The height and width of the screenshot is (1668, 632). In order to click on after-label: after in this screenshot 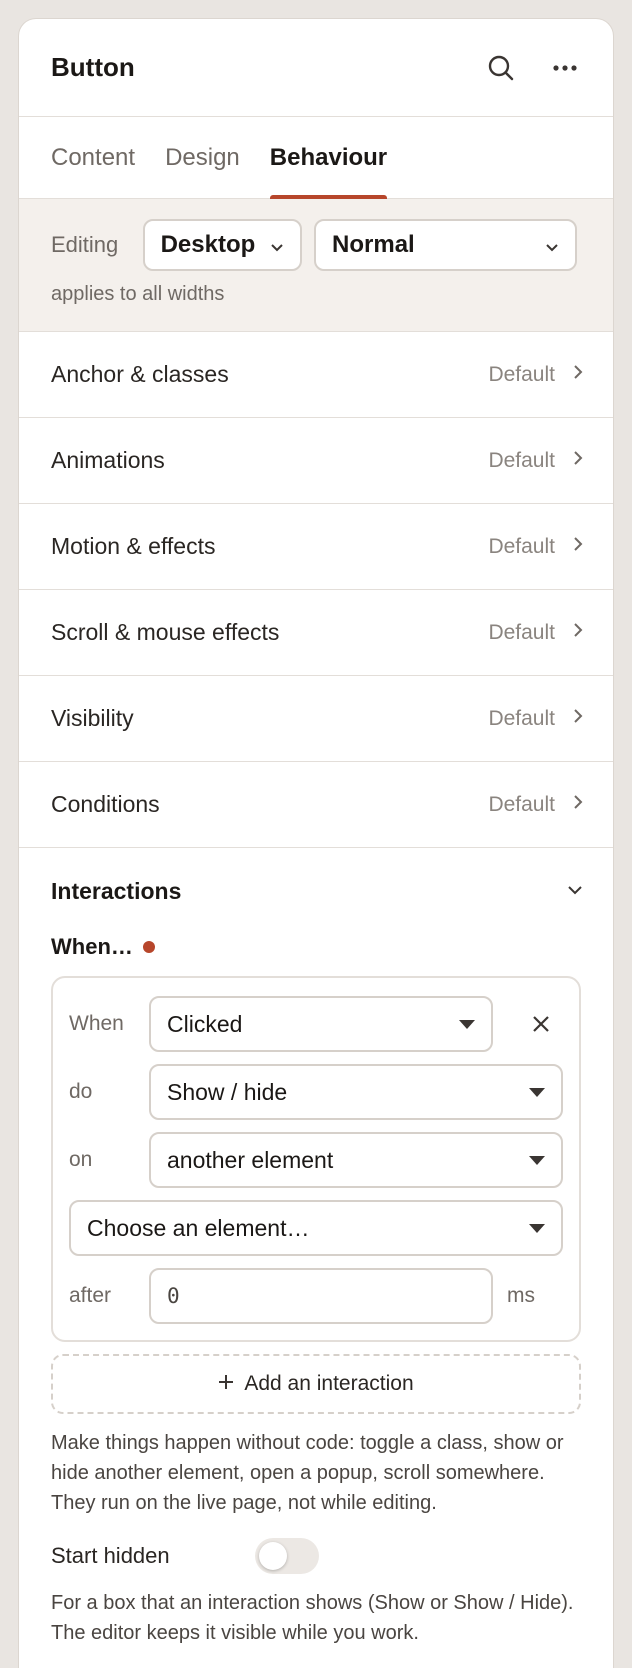, I will do `click(90, 1295)`.